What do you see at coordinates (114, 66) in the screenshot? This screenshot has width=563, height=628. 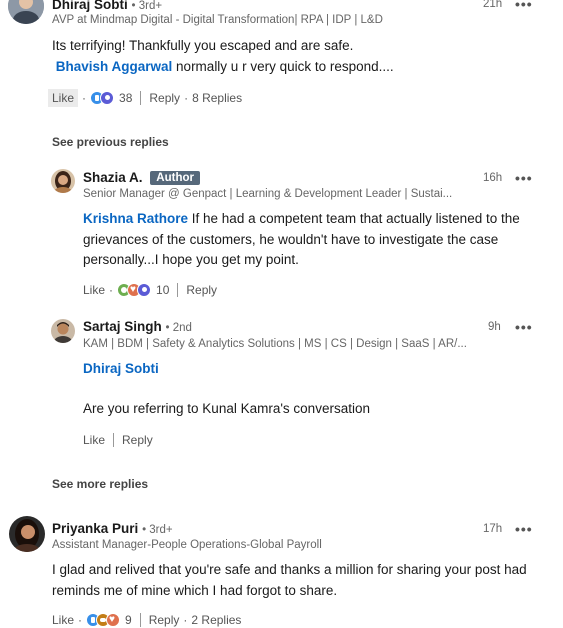 I see `mention-link: Bhavish Aggarwal` at bounding box center [114, 66].